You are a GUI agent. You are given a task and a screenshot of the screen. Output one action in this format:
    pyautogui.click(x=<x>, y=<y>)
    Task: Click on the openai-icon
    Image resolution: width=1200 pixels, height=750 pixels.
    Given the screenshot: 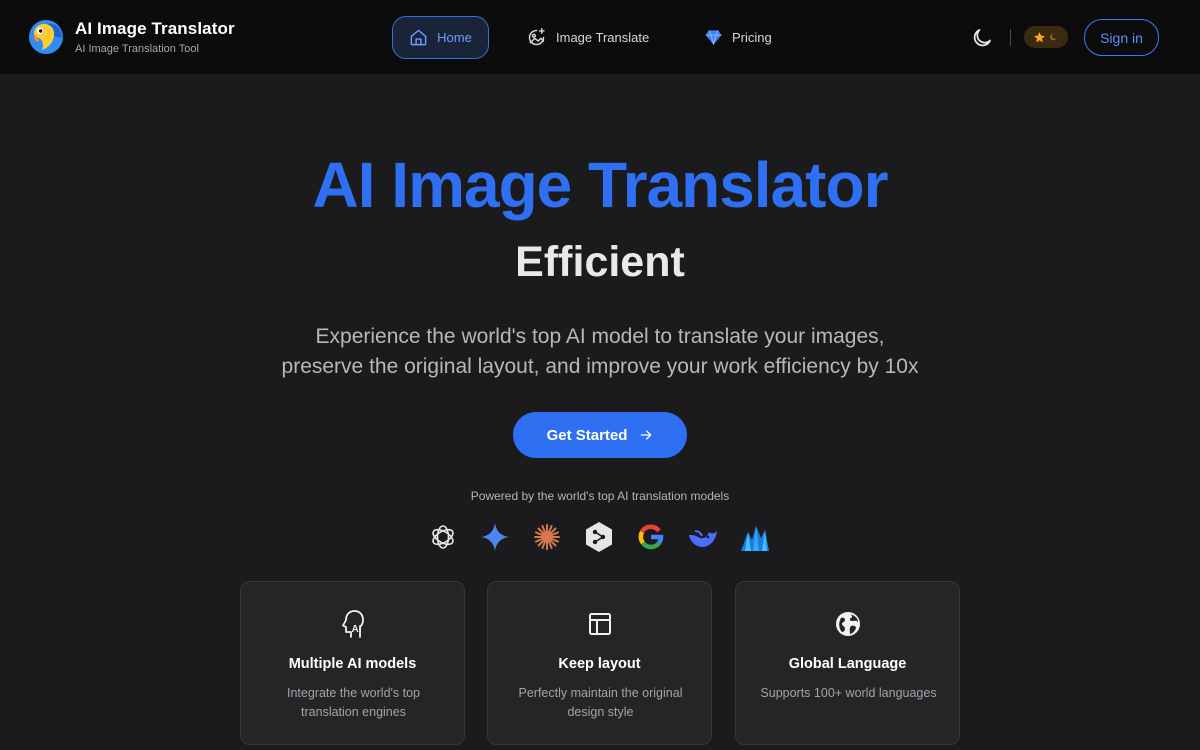 What is the action you would take?
    pyautogui.click(x=443, y=537)
    